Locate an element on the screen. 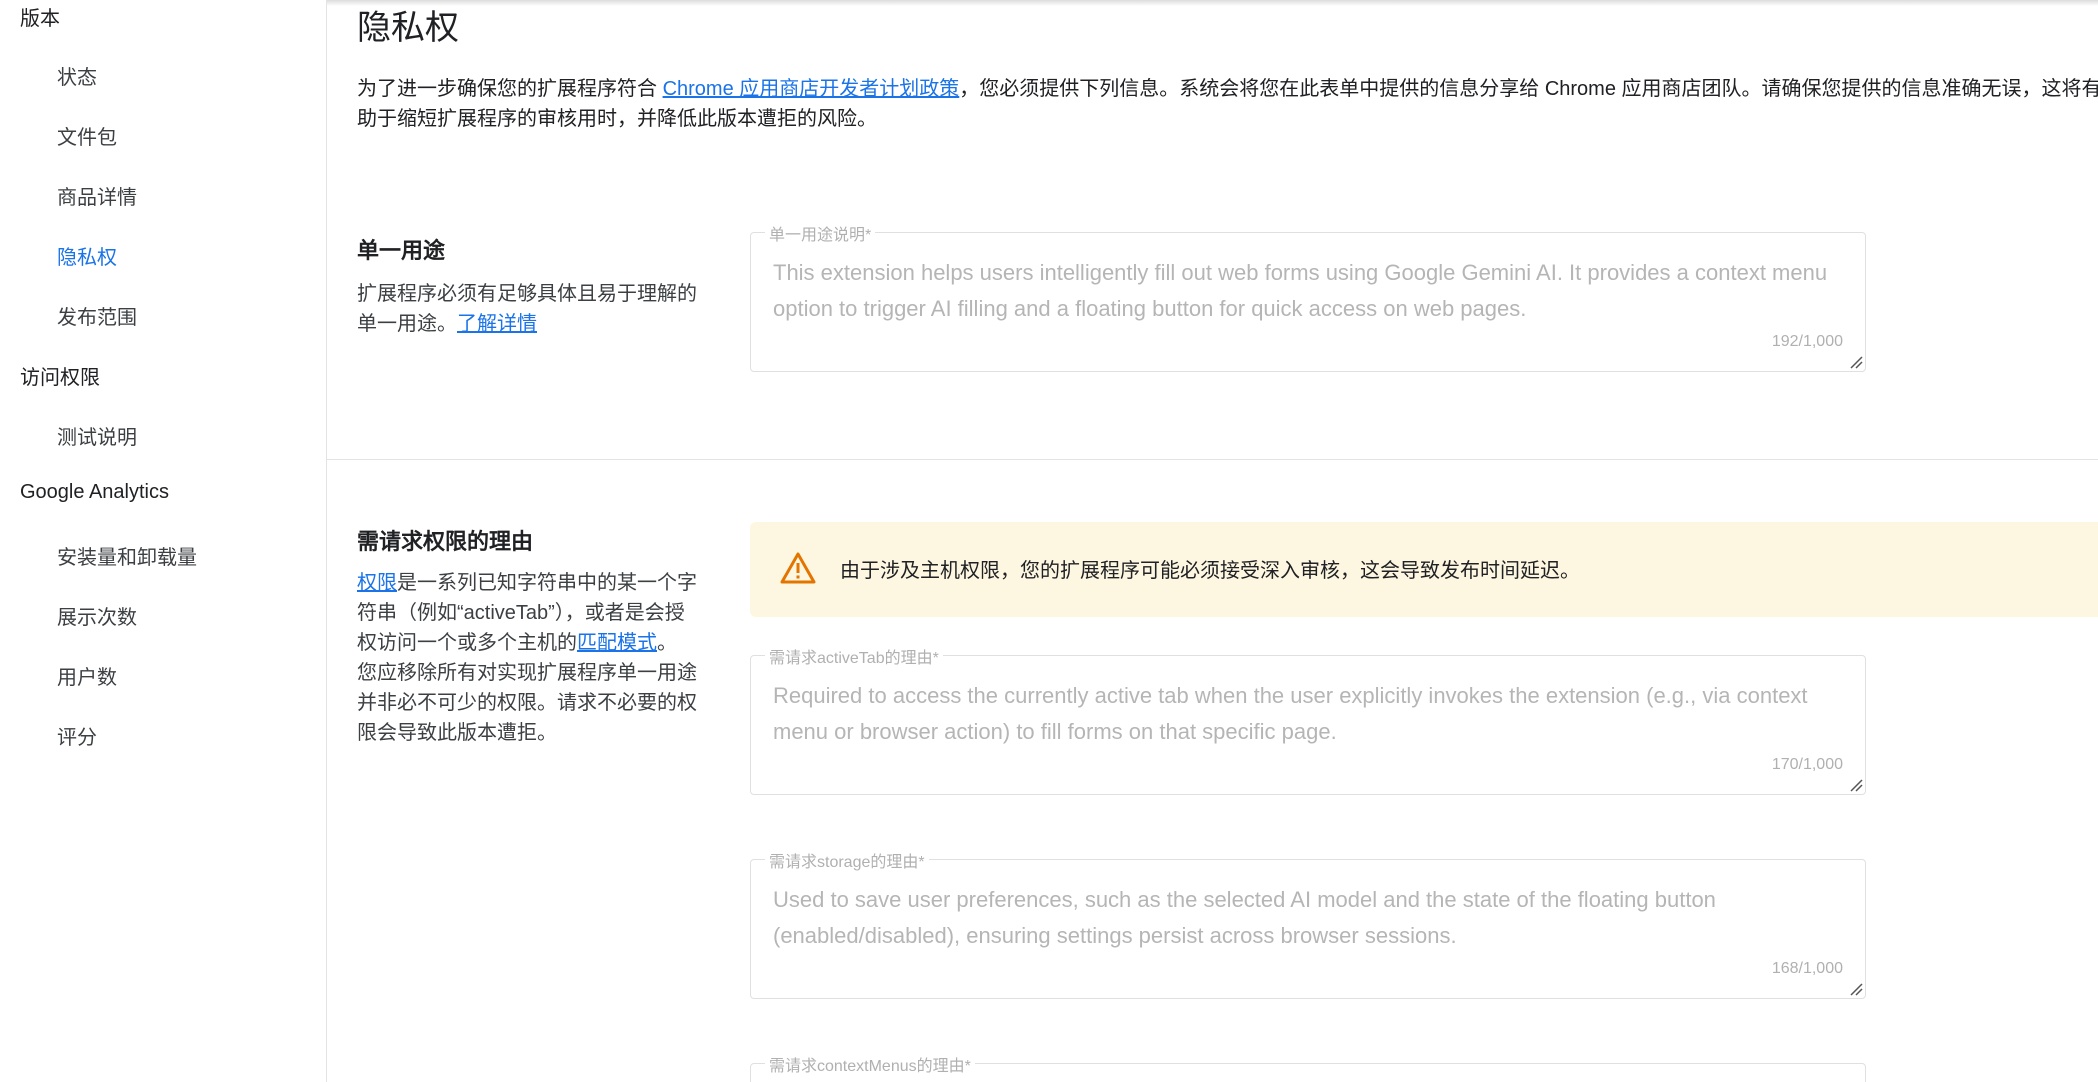  sidebar-item-test-instructions: 测试说明 is located at coordinates (97, 435).